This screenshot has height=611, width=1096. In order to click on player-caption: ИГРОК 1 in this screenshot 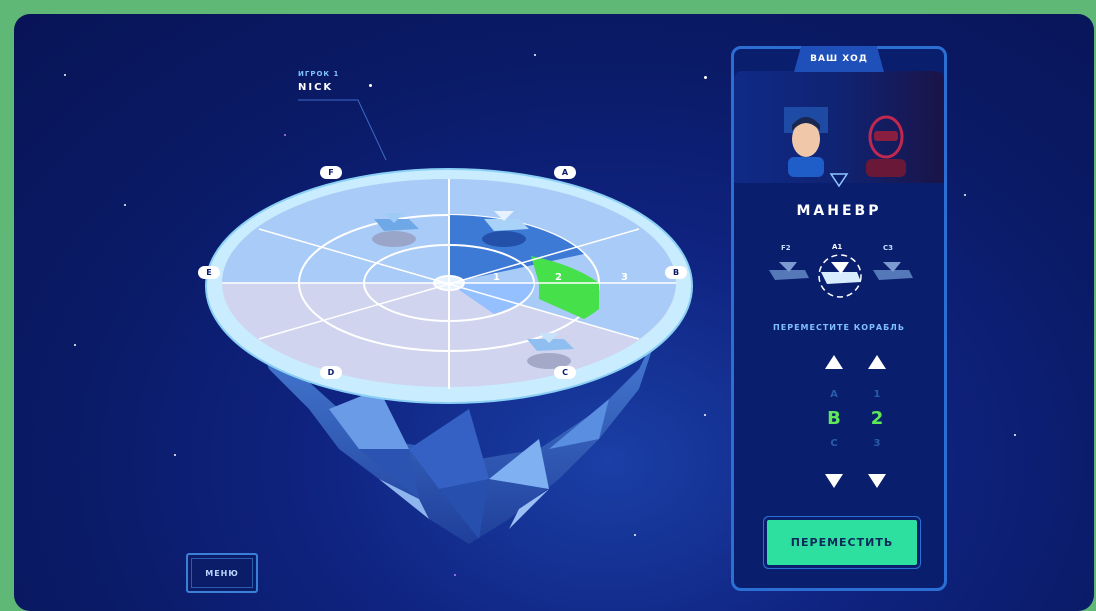, I will do `click(319, 74)`.